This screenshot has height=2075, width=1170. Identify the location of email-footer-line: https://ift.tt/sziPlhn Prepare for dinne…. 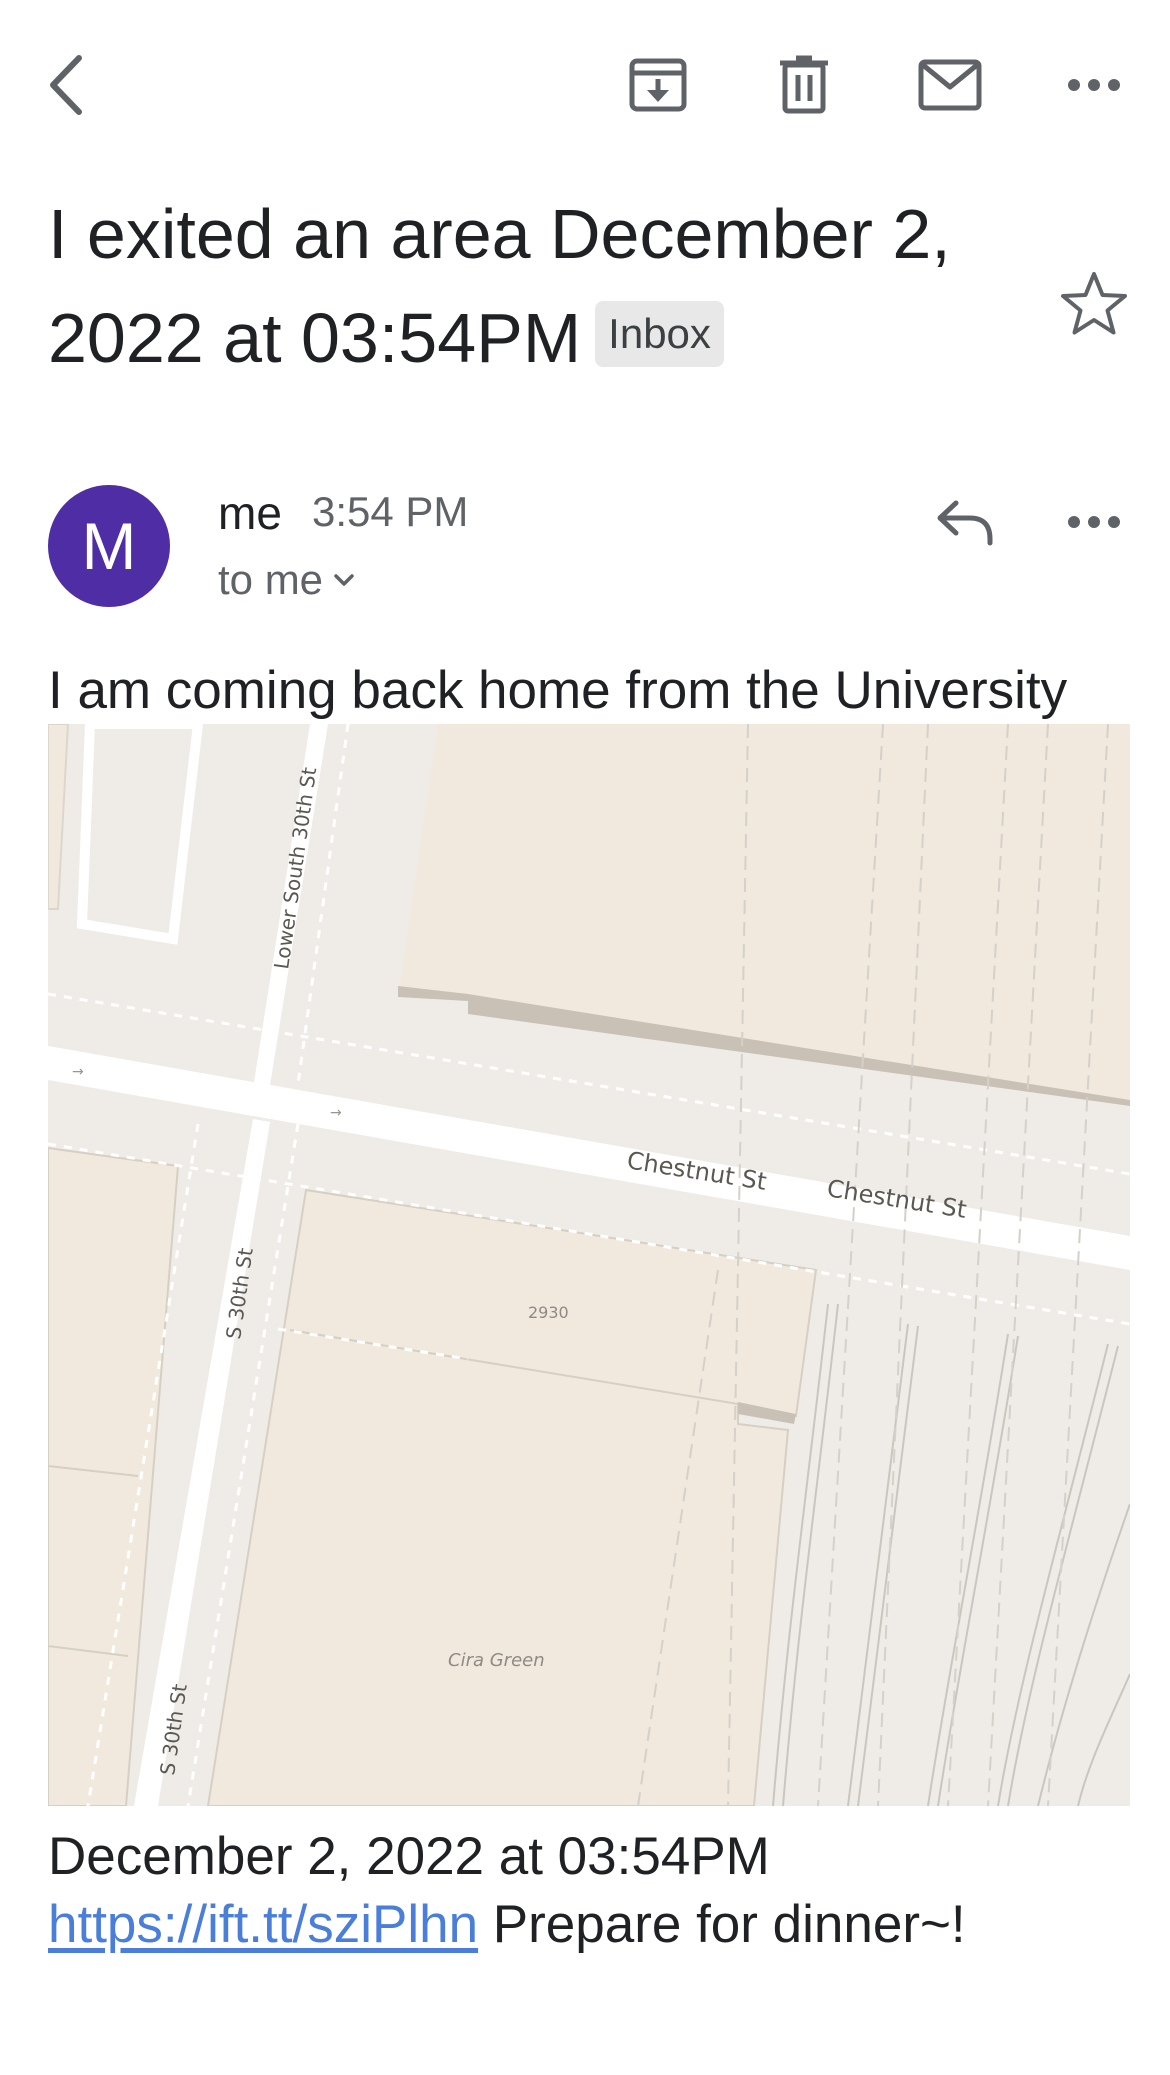
(507, 1924).